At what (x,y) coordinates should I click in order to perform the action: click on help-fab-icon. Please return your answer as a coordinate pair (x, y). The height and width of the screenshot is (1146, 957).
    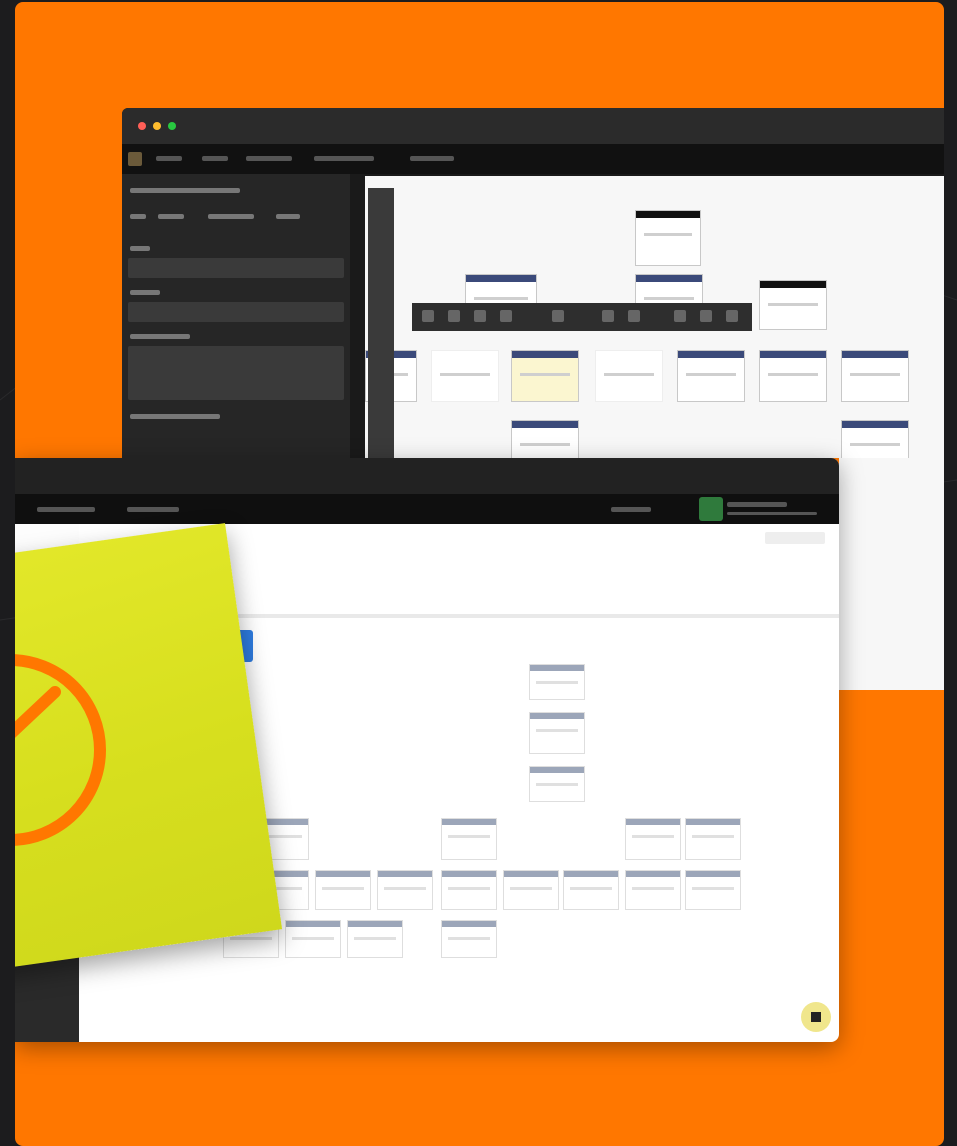
    Looking at the image, I should click on (816, 1017).